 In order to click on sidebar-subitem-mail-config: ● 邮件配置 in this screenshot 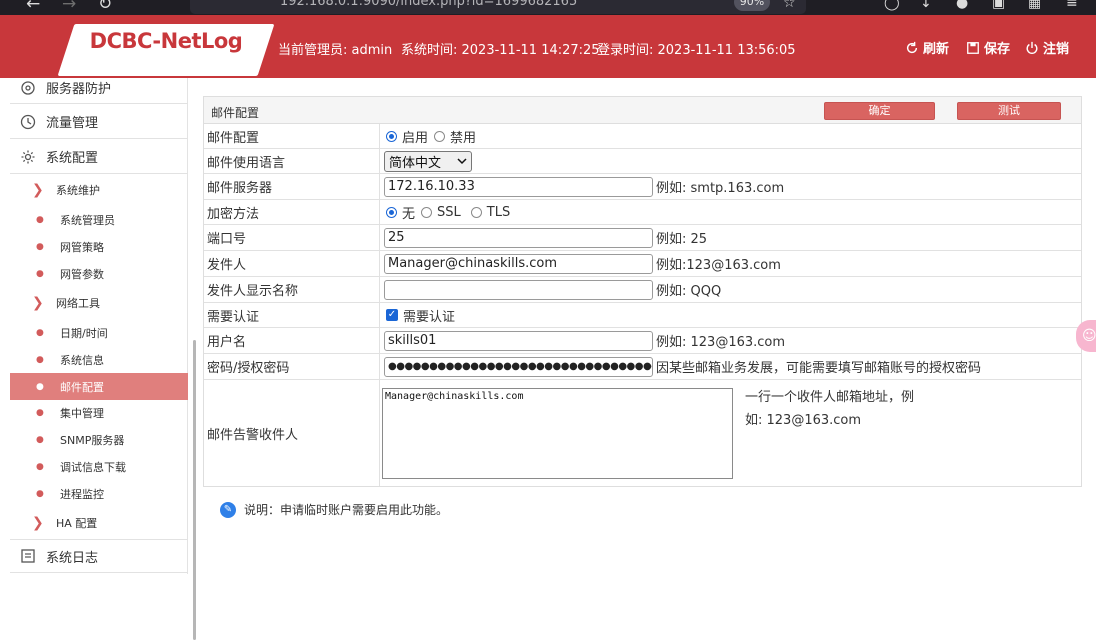, I will do `click(99, 386)`.